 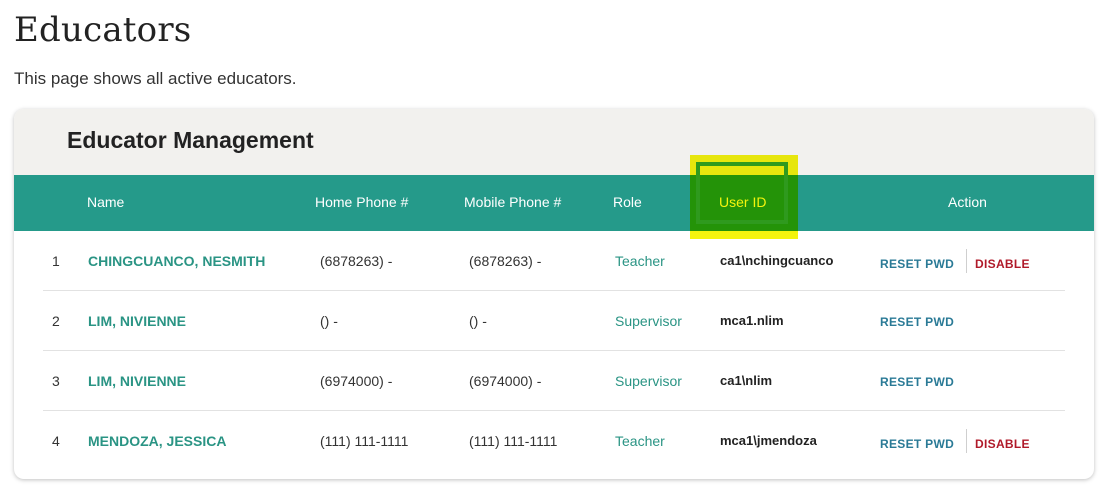 What do you see at coordinates (190, 140) in the screenshot?
I see `card-title: Educator Management` at bounding box center [190, 140].